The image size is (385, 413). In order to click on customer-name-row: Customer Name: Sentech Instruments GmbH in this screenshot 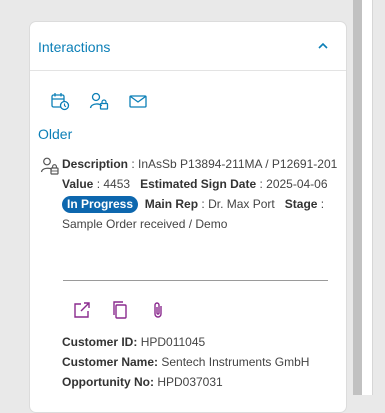, I will do `click(197, 362)`.